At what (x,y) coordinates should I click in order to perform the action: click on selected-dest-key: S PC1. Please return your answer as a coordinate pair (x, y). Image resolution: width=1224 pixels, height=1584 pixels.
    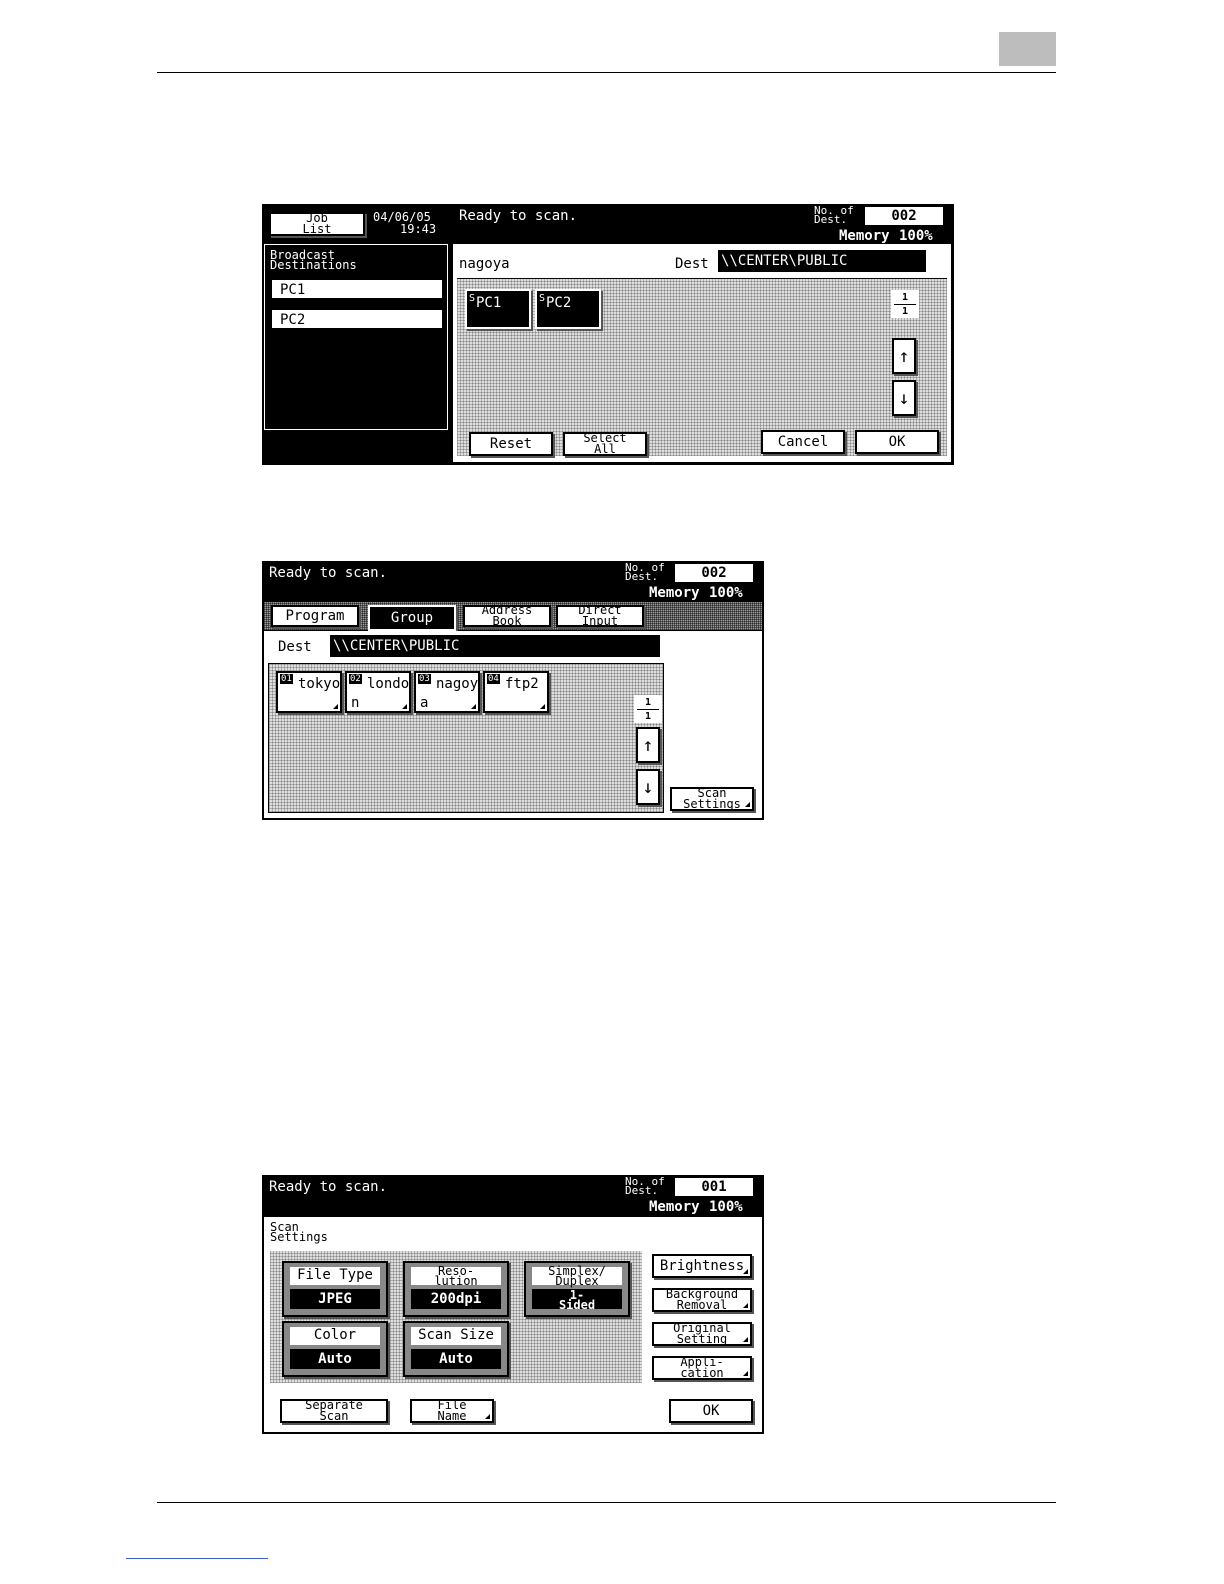
    Looking at the image, I should click on (498, 309).